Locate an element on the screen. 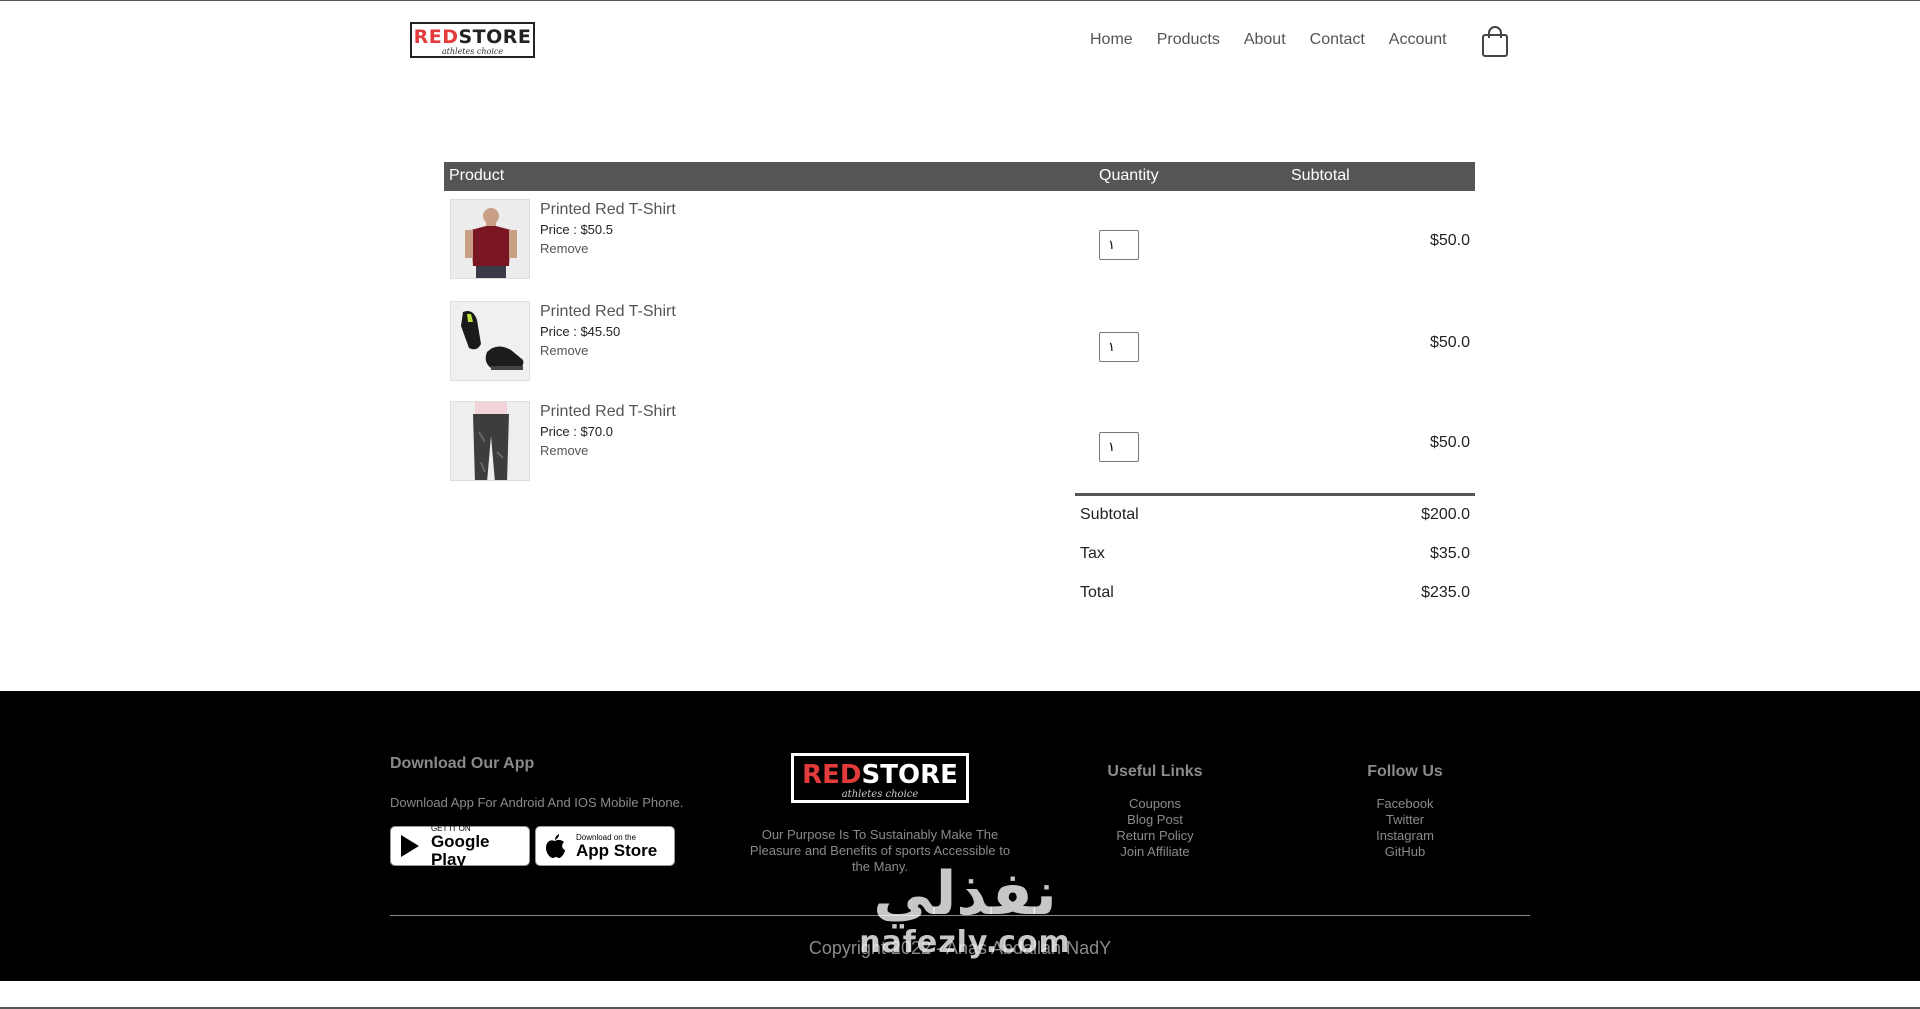 The image size is (1920, 1009). product-price: Price : $70.0 is located at coordinates (576, 431).